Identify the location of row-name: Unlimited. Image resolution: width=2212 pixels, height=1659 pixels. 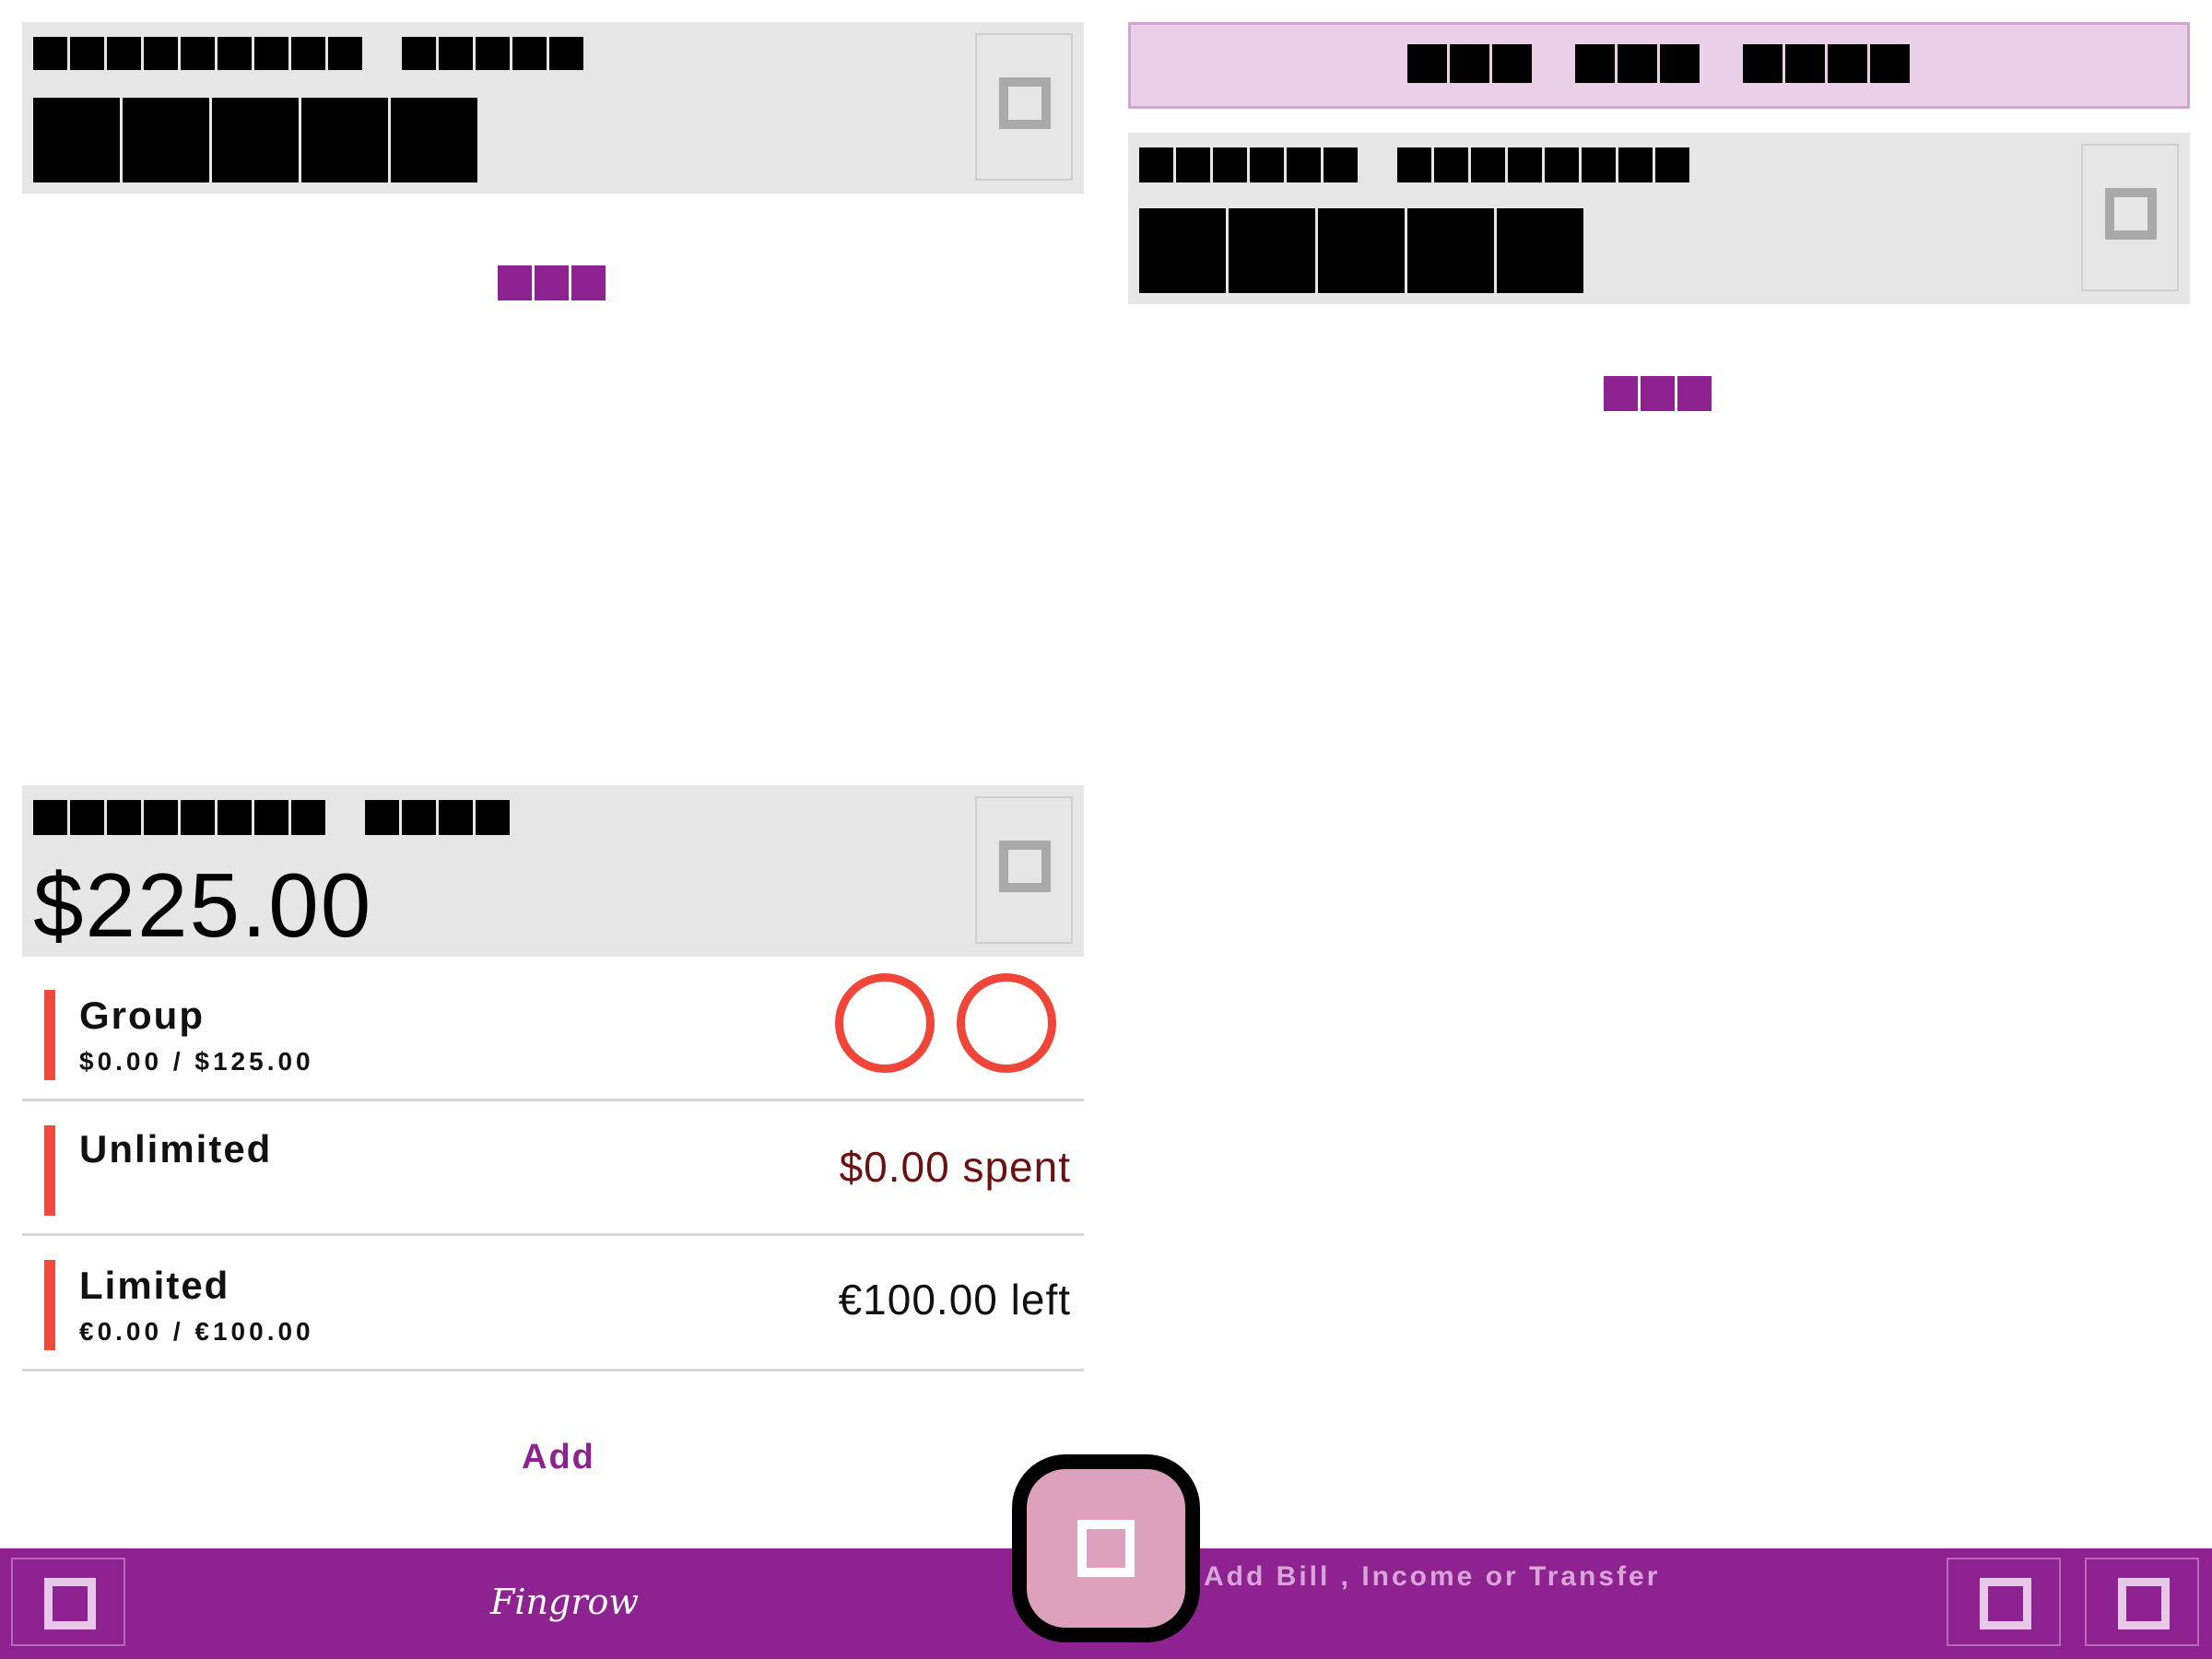
(176, 1149).